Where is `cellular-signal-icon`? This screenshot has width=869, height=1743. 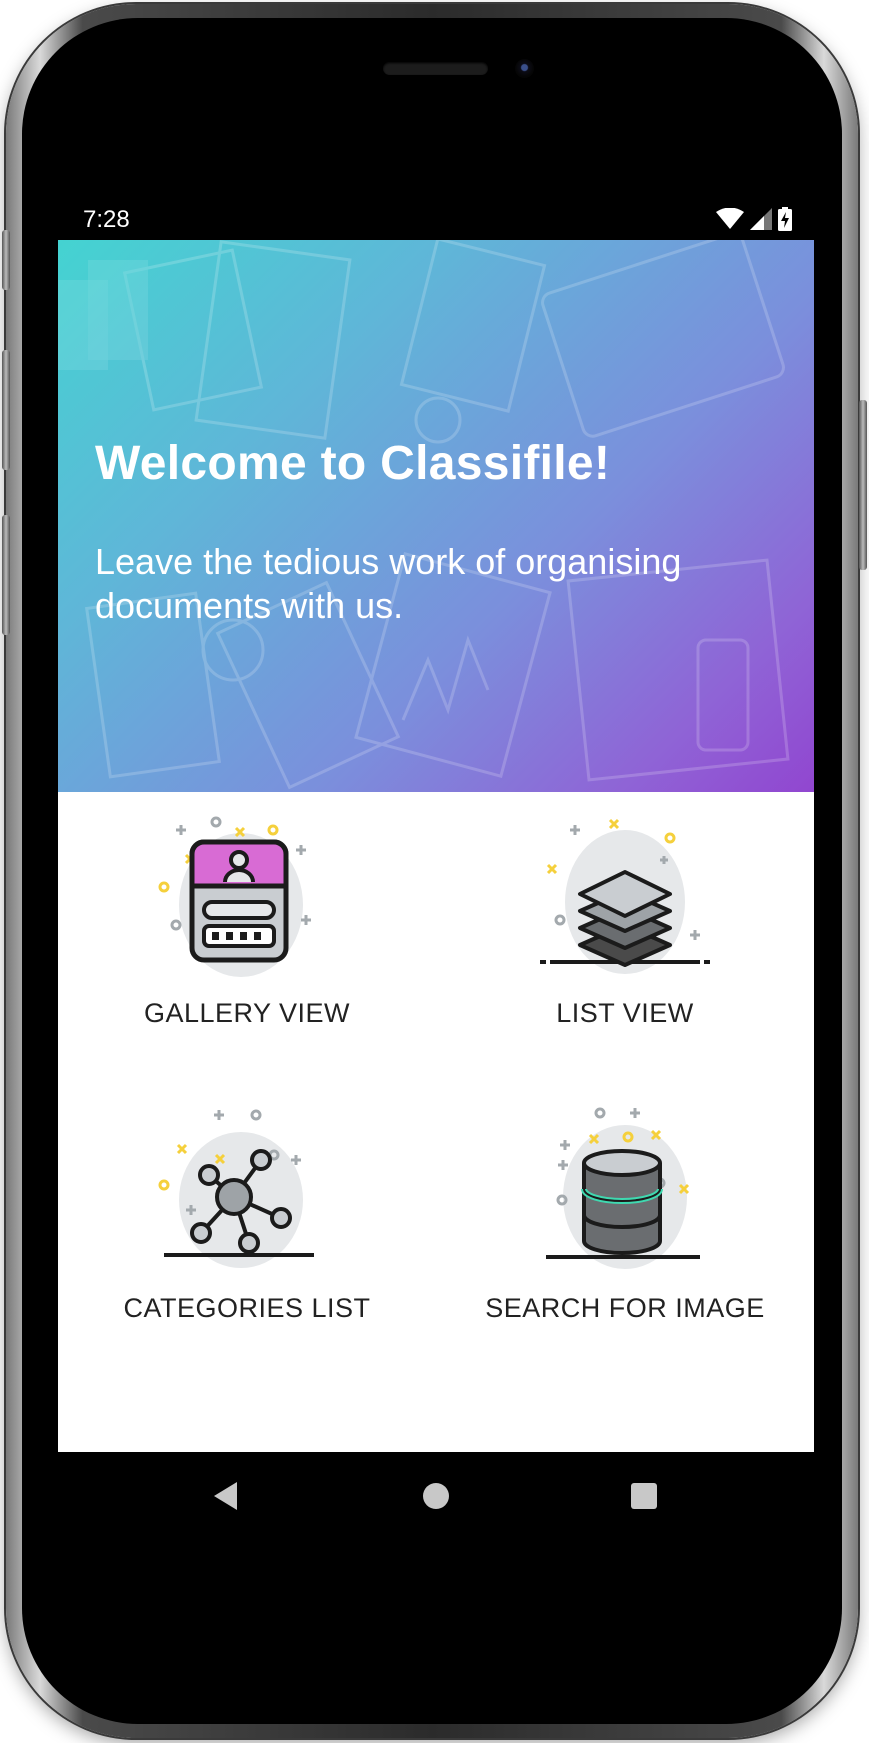
cellular-signal-icon is located at coordinates (761, 219).